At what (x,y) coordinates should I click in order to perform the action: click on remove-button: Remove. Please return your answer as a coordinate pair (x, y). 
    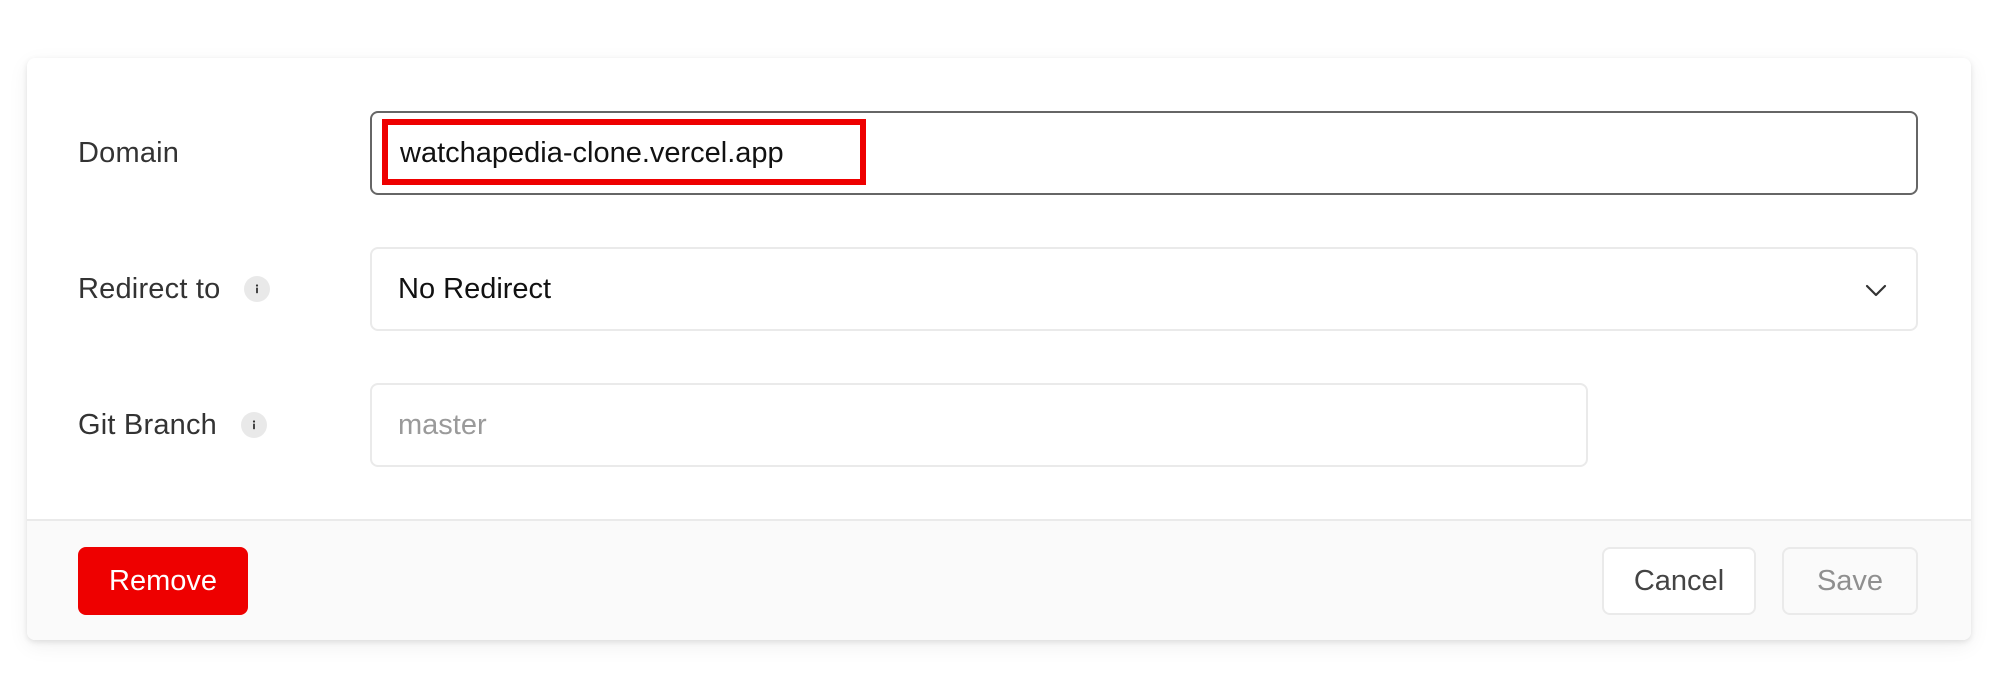
    Looking at the image, I should click on (163, 581).